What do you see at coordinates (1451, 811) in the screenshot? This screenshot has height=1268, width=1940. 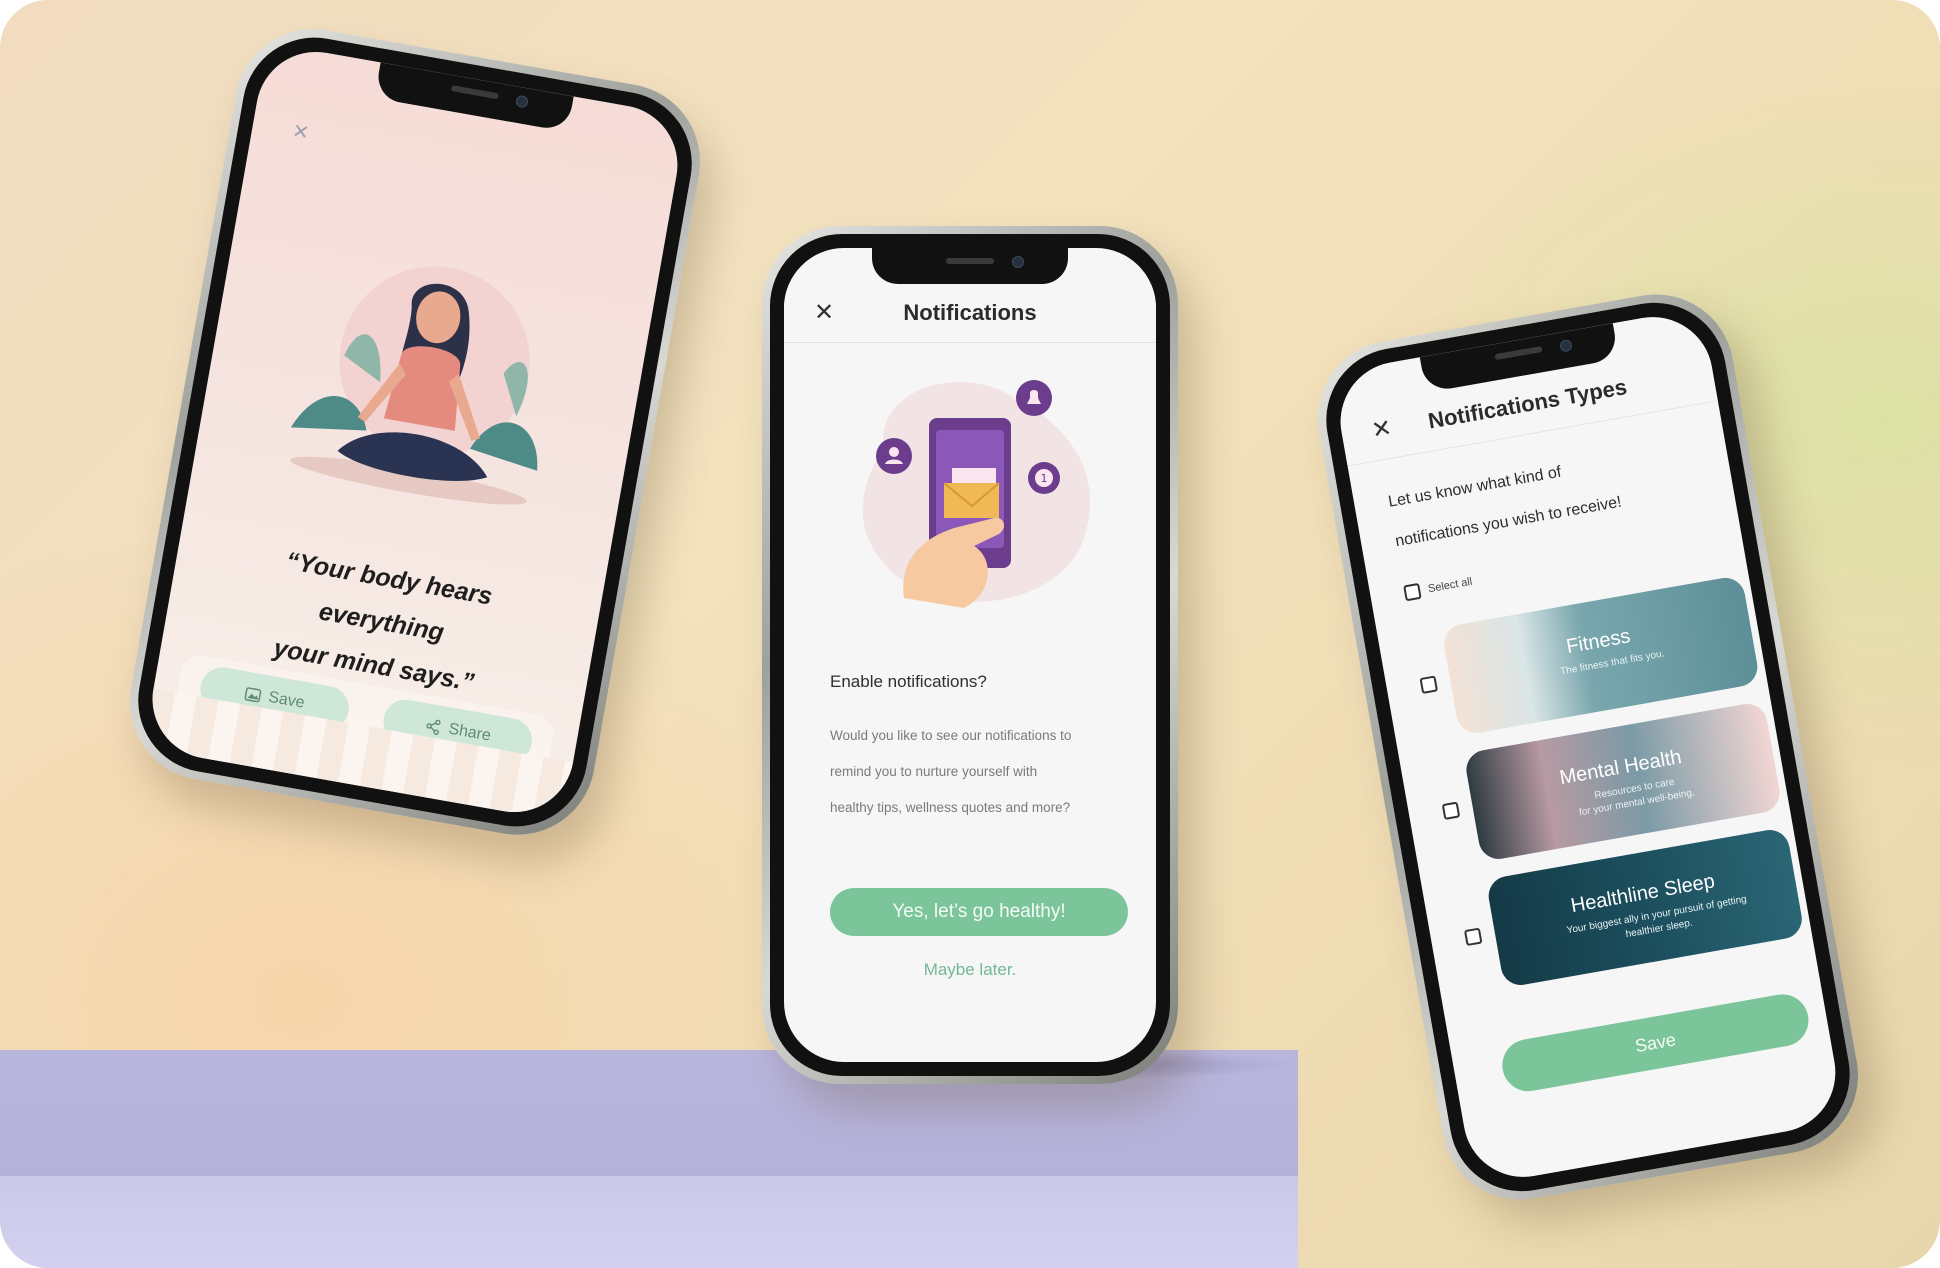 I see `mental-health-checkbox` at bounding box center [1451, 811].